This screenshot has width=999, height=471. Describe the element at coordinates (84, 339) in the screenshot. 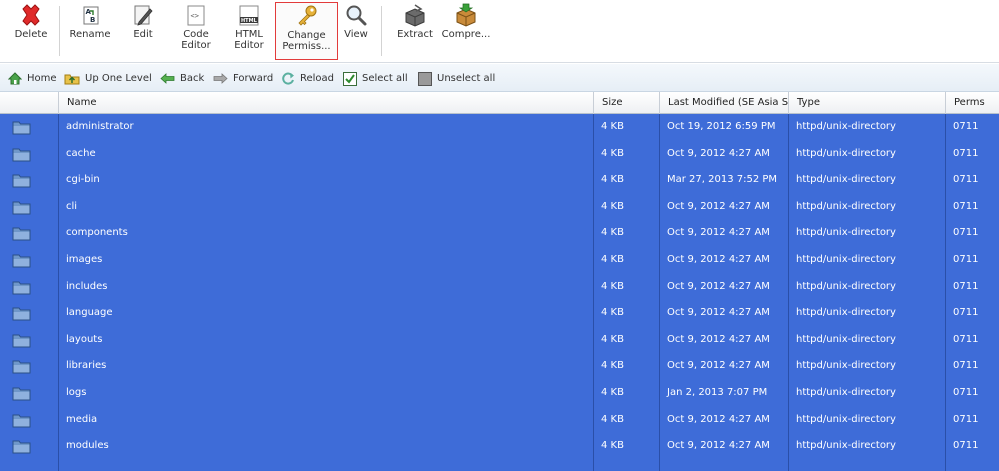

I see `name-cell: layouts` at that location.